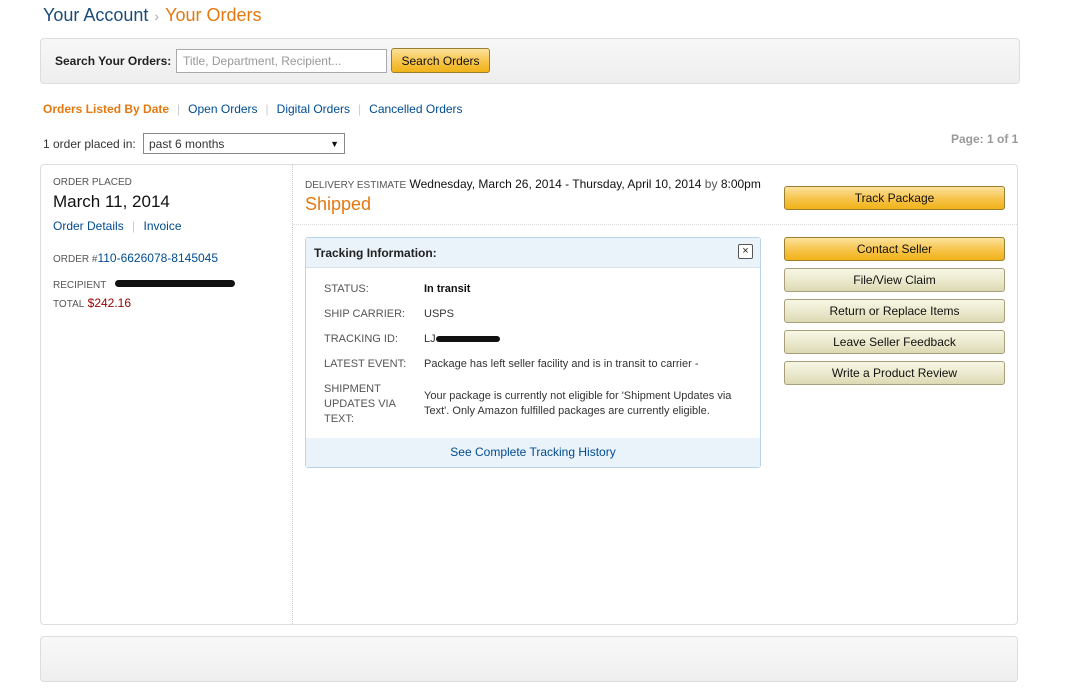  Describe the element at coordinates (187, 143) in the screenshot. I see `time-period-value: past 6 months` at that location.